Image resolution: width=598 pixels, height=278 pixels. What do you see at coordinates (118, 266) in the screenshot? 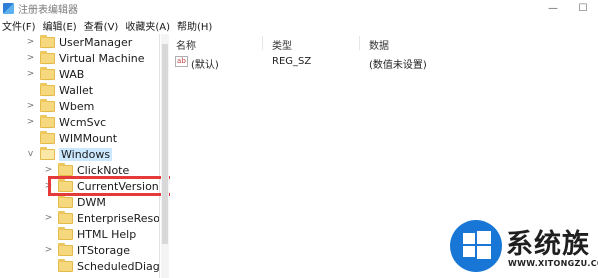
I see `tree-item-label: ScheduledDiagno` at bounding box center [118, 266].